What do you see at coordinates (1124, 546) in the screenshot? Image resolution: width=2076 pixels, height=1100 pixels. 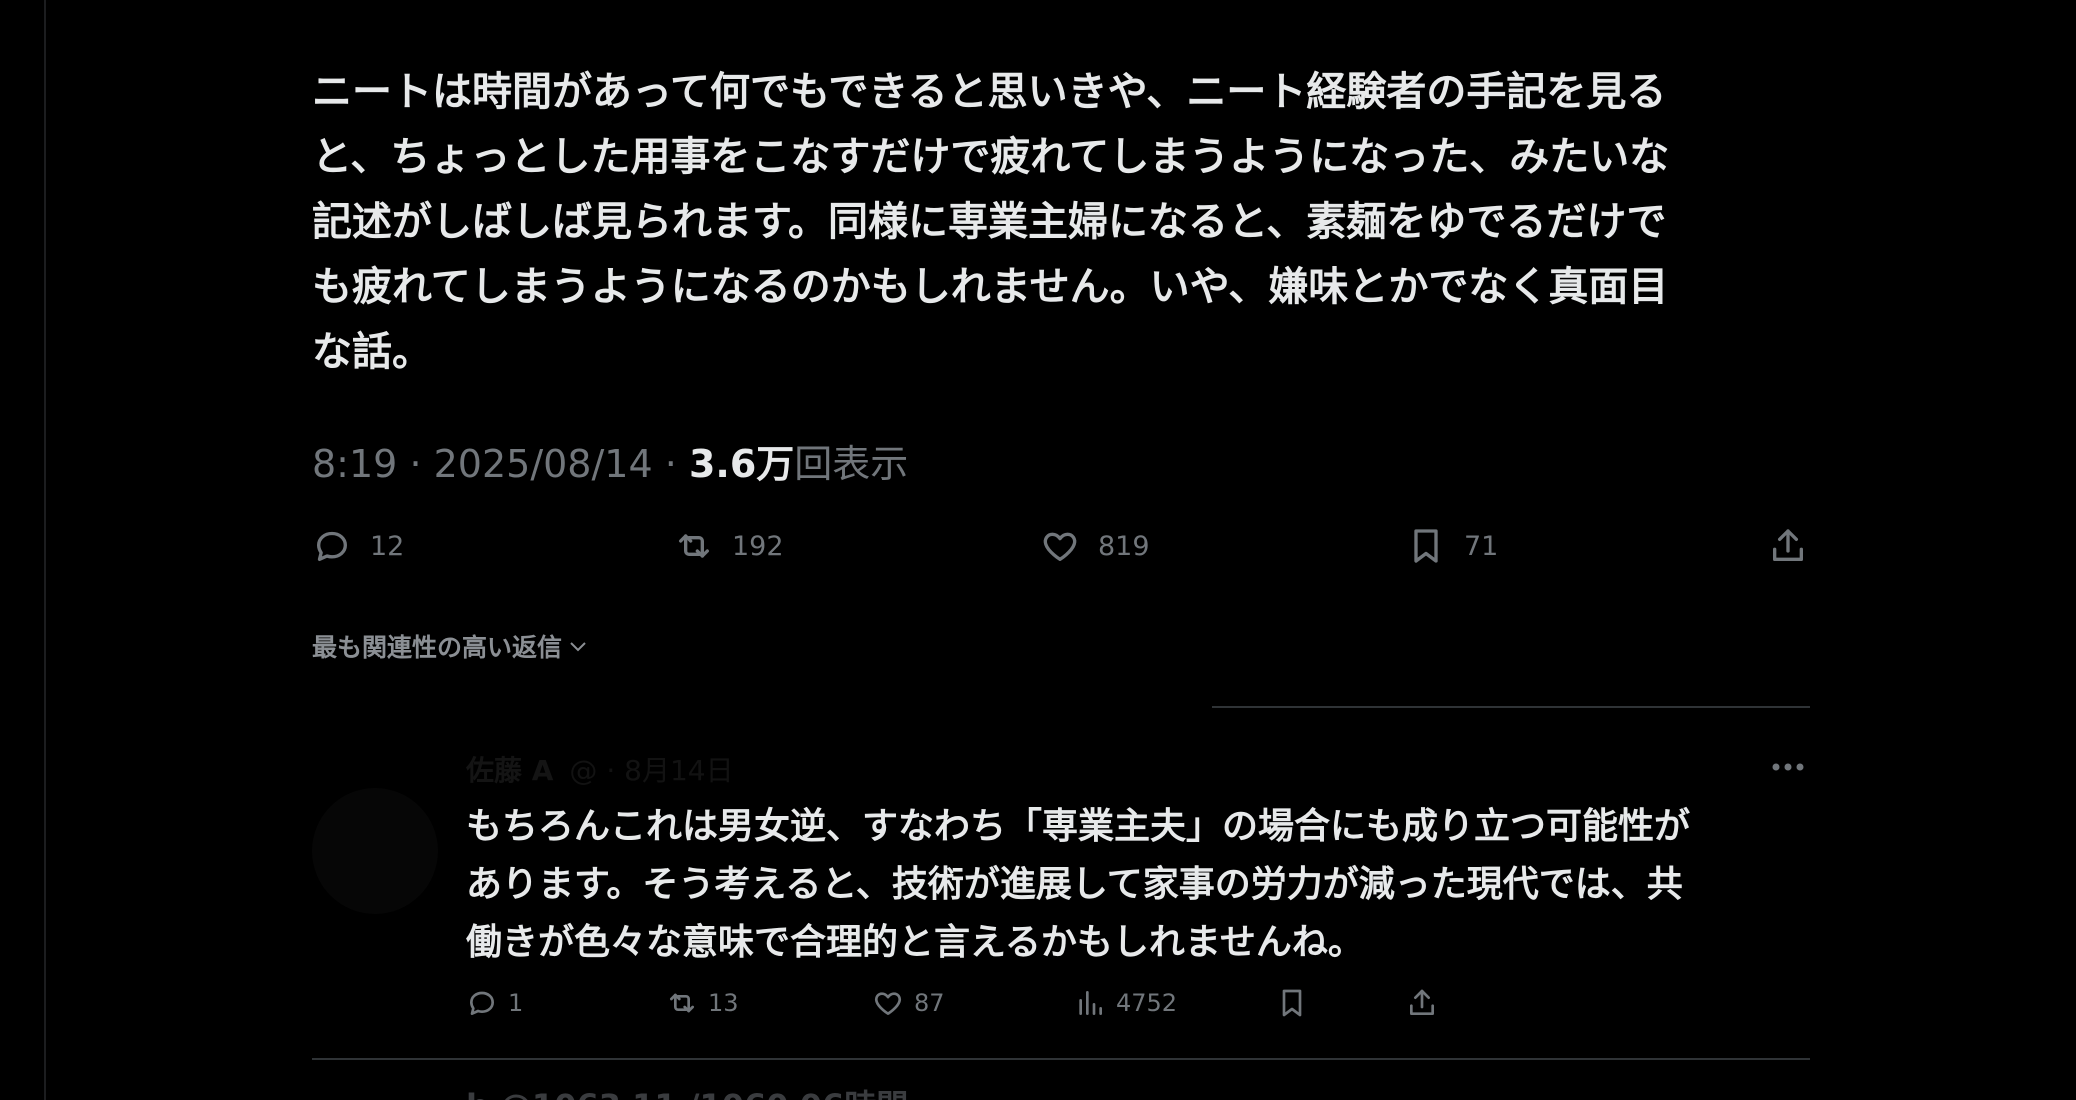 I see `like-count: 819` at bounding box center [1124, 546].